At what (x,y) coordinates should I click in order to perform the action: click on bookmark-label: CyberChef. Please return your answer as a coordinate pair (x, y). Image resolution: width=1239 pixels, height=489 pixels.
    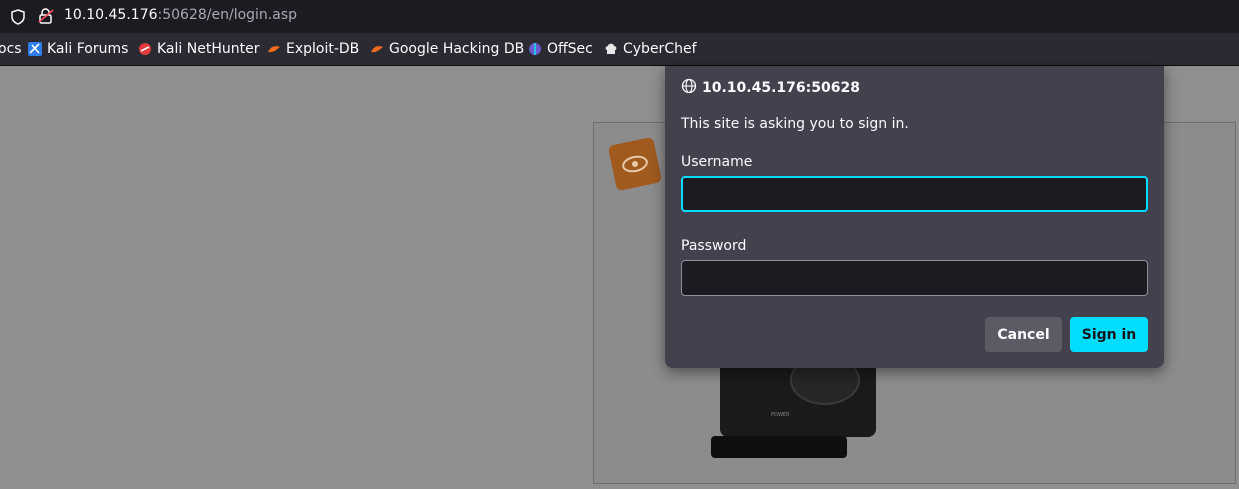
    Looking at the image, I should click on (660, 49).